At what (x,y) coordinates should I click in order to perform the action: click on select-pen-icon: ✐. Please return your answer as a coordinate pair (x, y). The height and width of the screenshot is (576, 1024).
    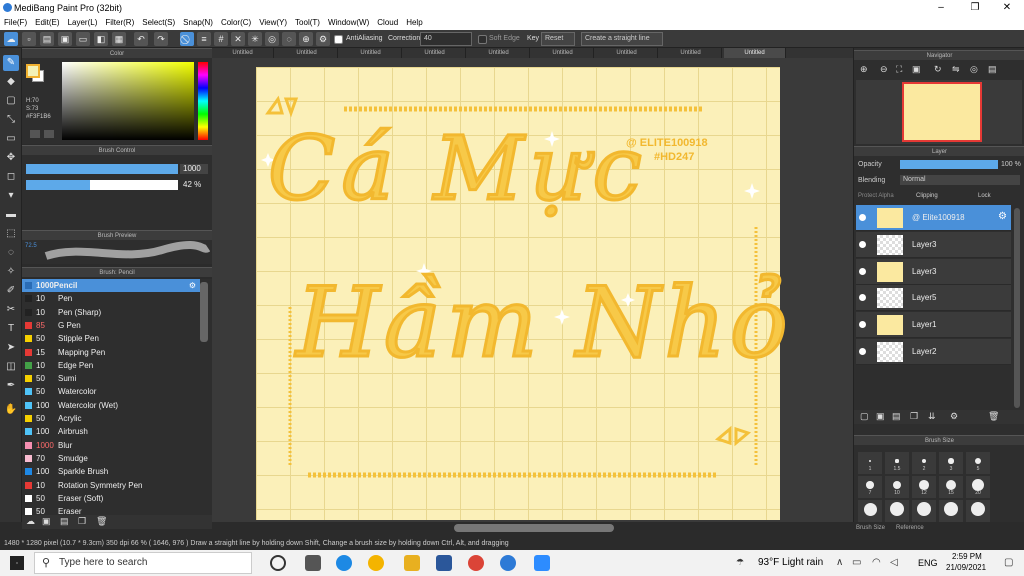
    Looking at the image, I should click on (11, 291).